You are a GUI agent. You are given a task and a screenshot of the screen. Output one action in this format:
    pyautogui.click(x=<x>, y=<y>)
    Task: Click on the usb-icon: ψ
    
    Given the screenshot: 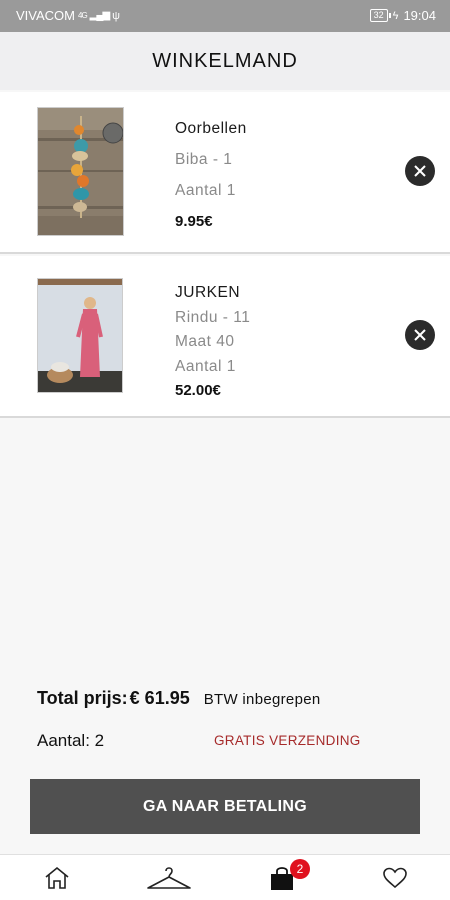 What is the action you would take?
    pyautogui.click(x=116, y=15)
    